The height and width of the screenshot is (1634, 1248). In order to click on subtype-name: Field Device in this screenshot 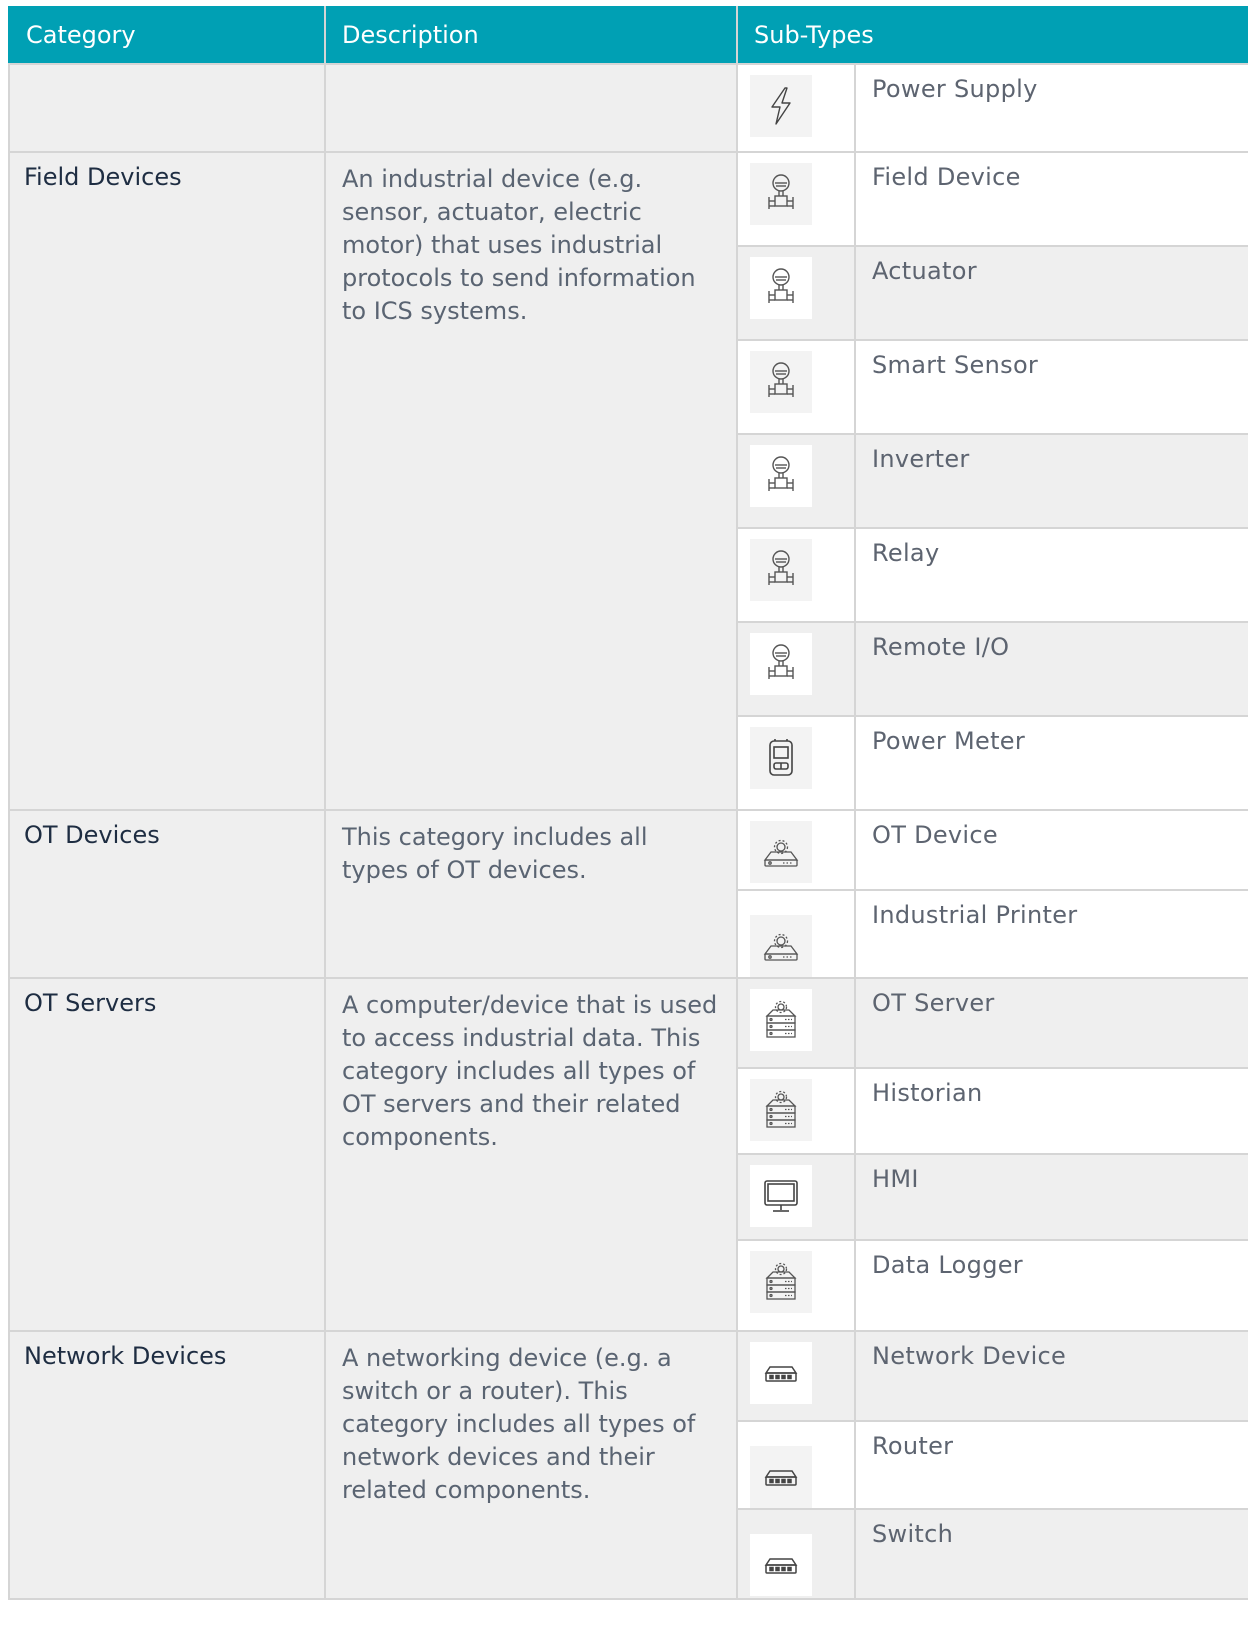, I will do `click(1050, 199)`.